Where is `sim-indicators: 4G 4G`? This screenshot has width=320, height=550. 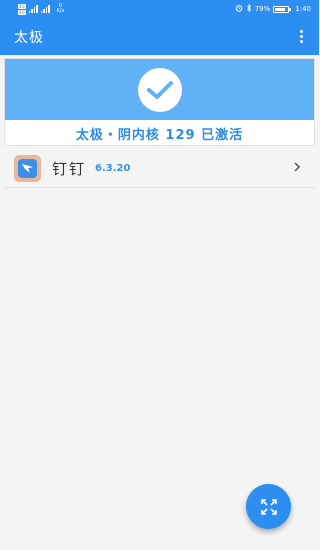
sim-indicators: 4G 4G is located at coordinates (22, 9).